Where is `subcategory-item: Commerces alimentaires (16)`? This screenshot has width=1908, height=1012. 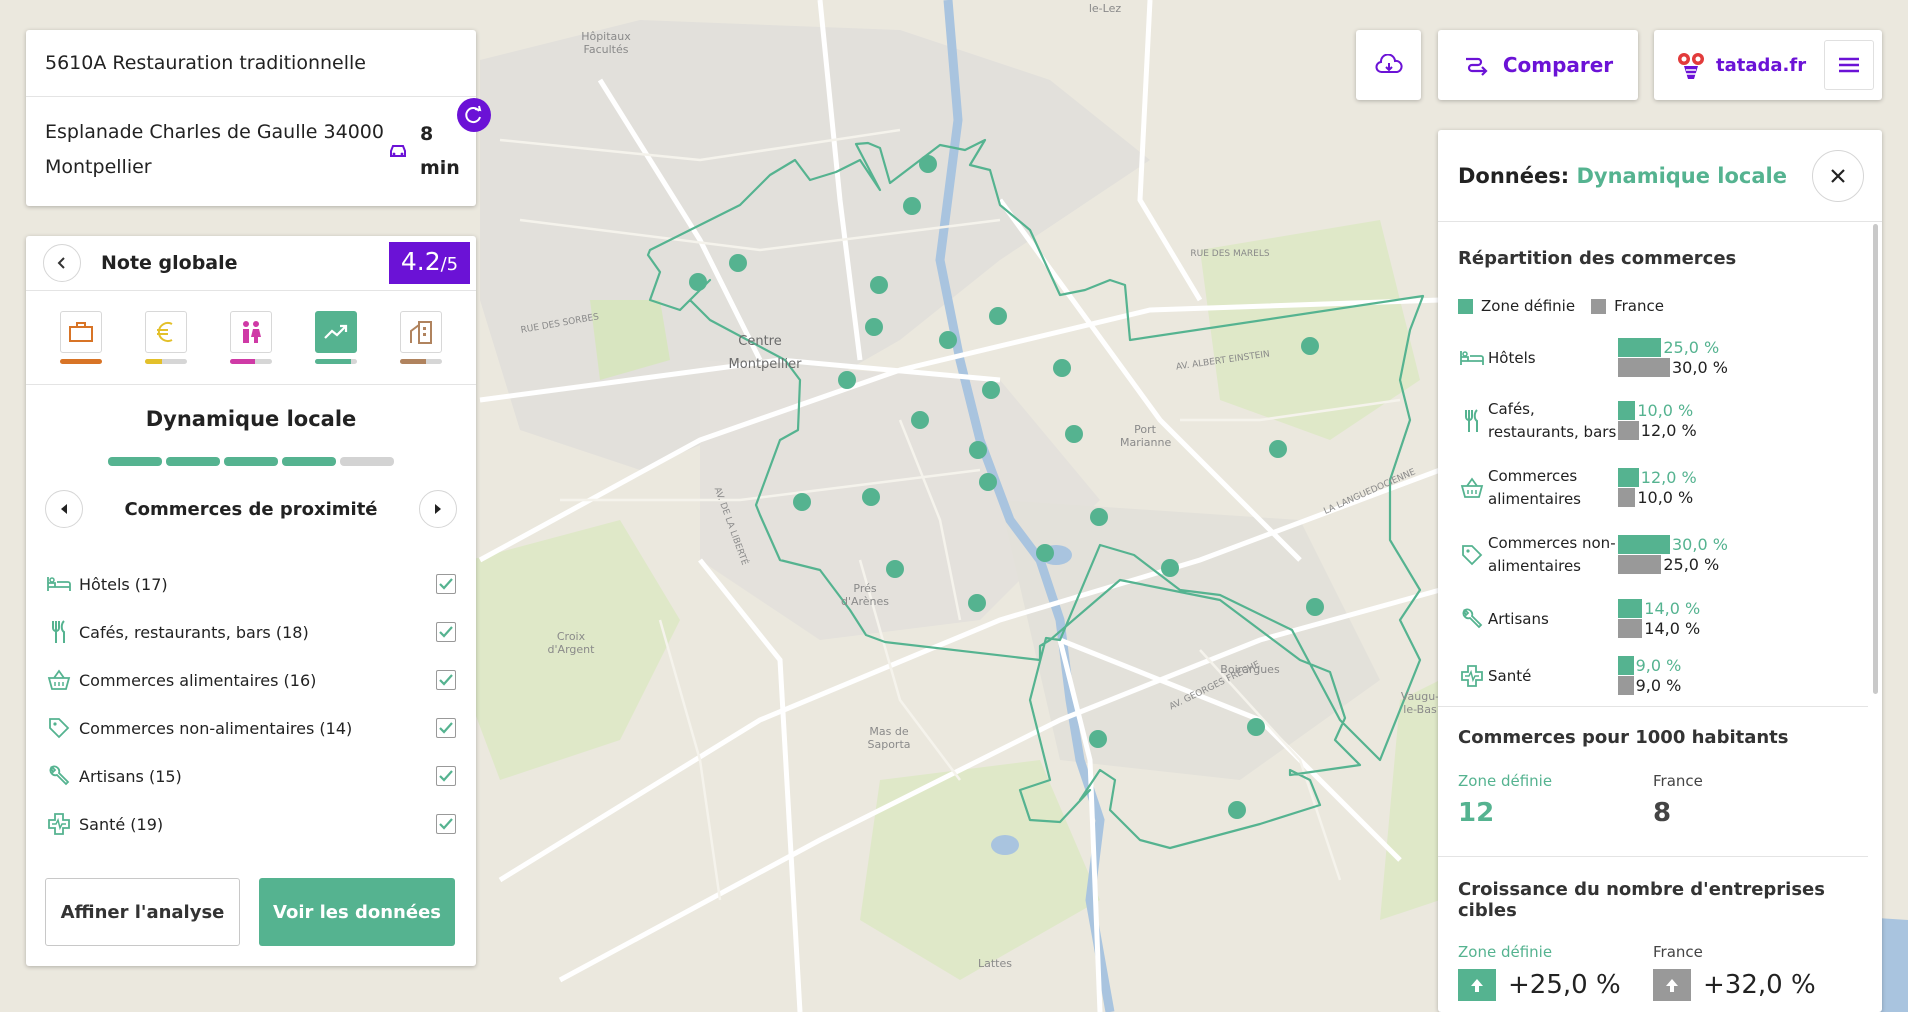 subcategory-item: Commerces alimentaires (16) is located at coordinates (250, 680).